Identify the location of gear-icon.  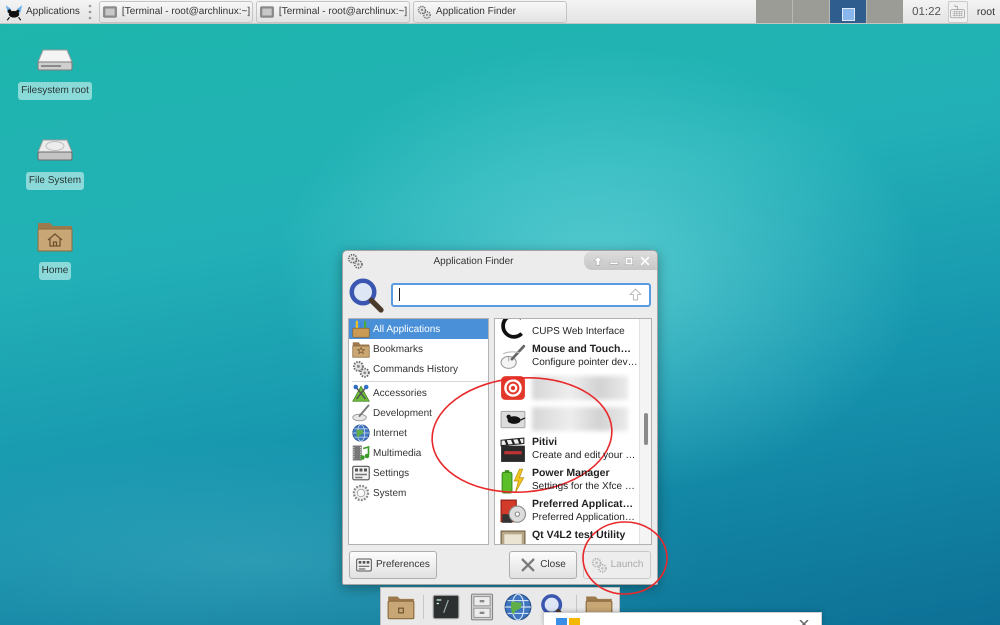
(361, 493).